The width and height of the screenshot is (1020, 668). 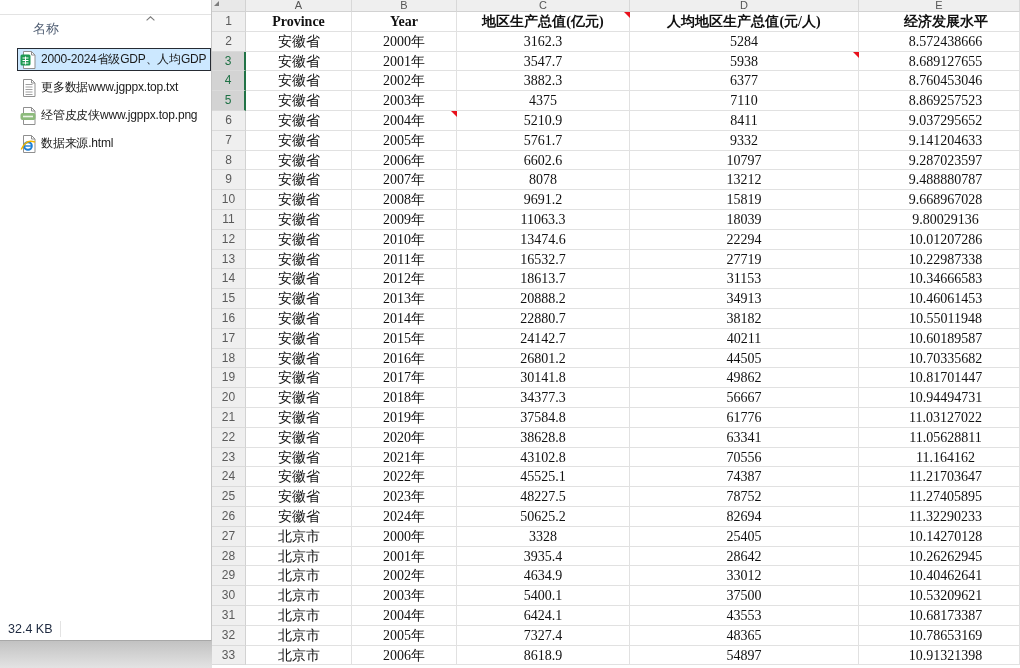 I want to click on table-cell: 13212, so click(x=744, y=180).